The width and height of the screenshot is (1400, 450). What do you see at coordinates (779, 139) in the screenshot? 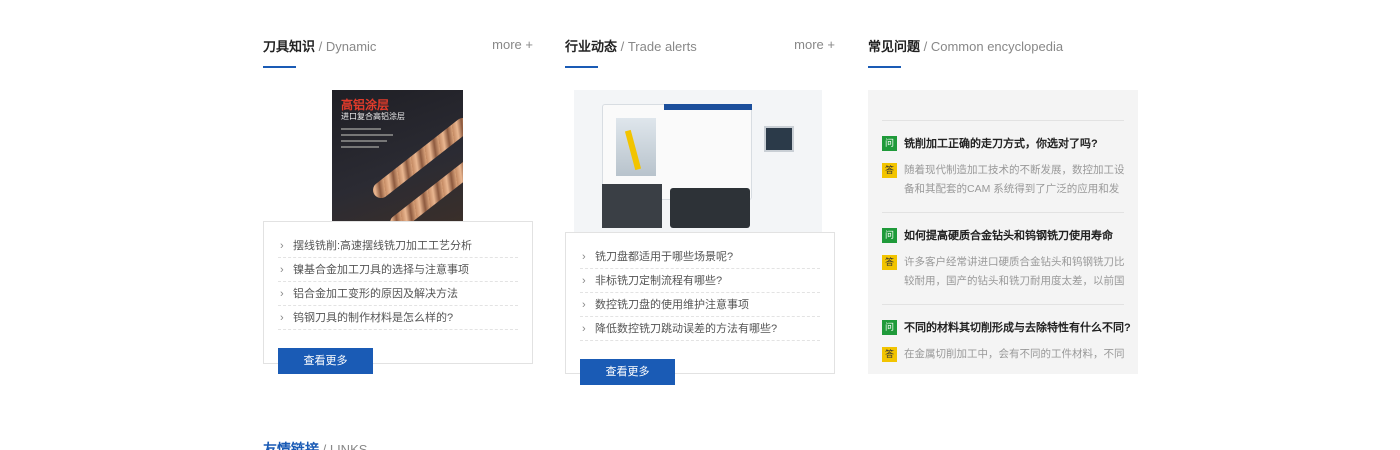
I see `control-panel` at bounding box center [779, 139].